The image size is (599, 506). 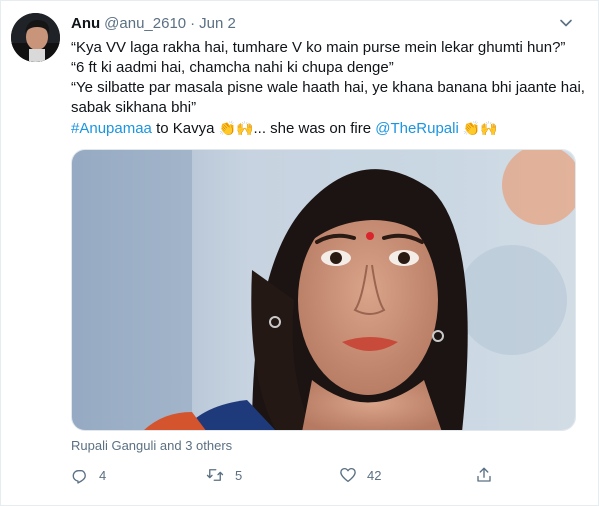 I want to click on avatar, so click(x=35, y=37).